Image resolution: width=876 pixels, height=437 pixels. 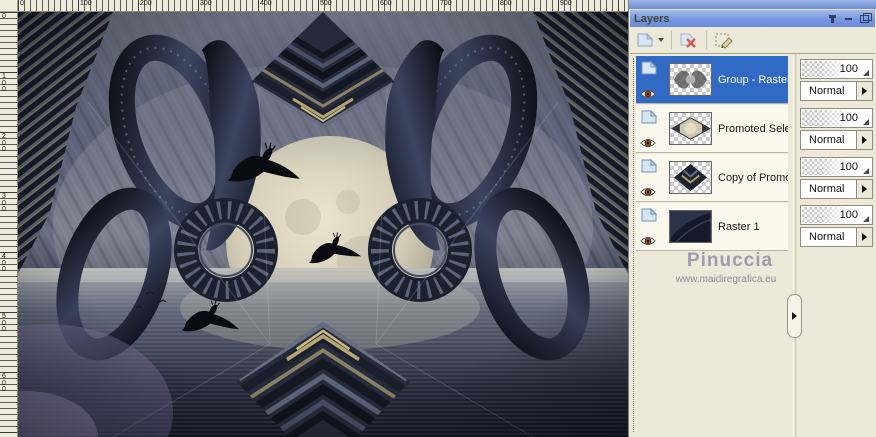 I want to click on vertical-ruler: 01 0 02 0 03 0 04 0 05 0 06 0 0, so click(x=9, y=224).